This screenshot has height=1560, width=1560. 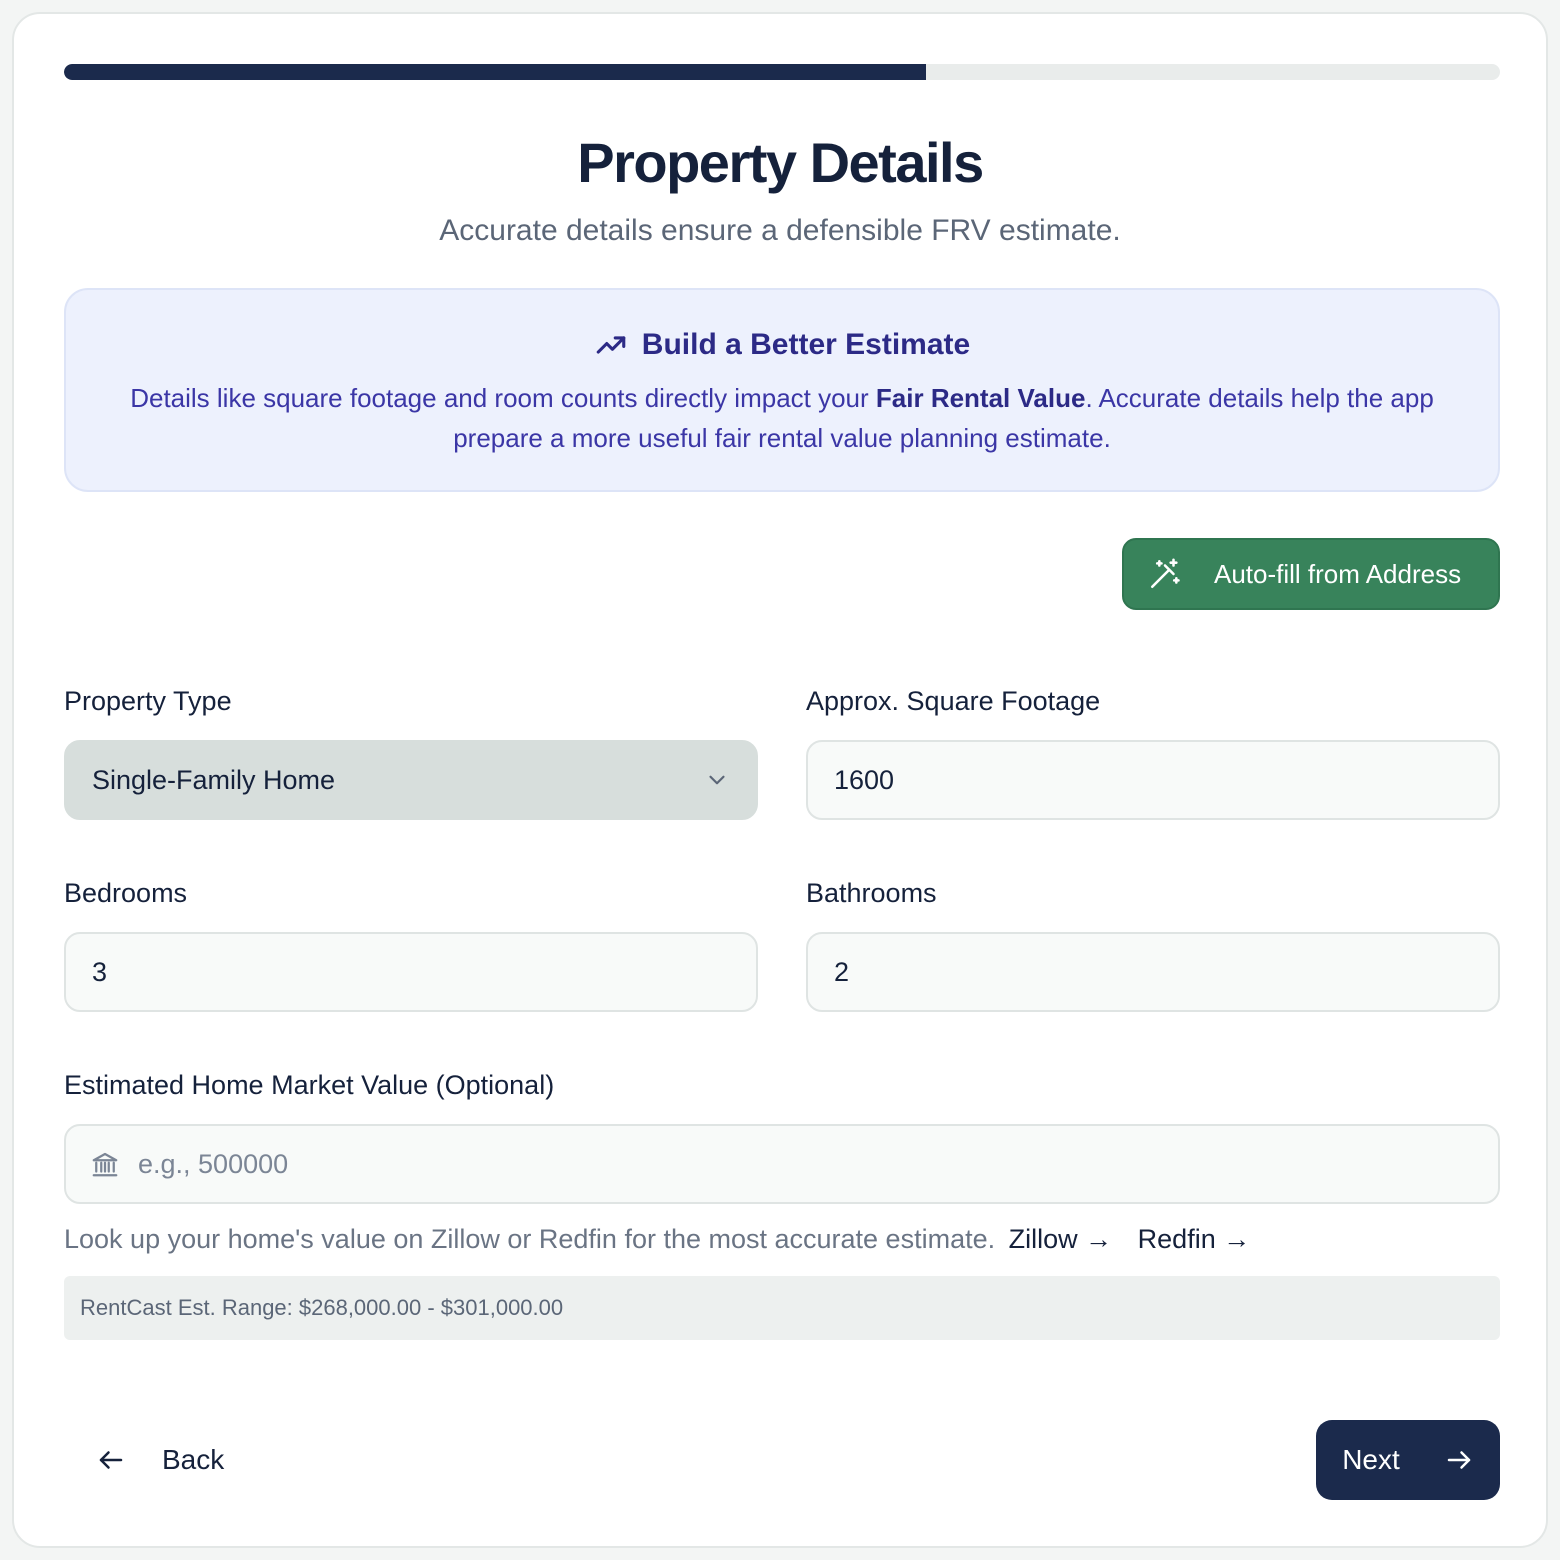 I want to click on next-button: Next, so click(x=1408, y=1460).